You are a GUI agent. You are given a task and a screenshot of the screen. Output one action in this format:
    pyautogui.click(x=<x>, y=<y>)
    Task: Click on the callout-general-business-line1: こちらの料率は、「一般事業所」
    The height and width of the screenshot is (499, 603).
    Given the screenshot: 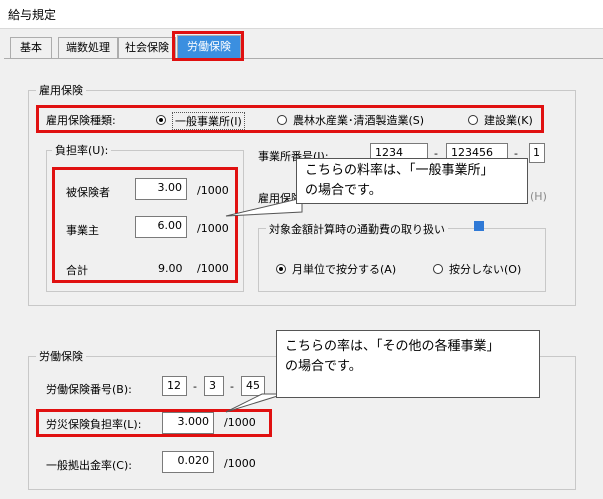 What is the action you would take?
    pyautogui.click(x=399, y=170)
    